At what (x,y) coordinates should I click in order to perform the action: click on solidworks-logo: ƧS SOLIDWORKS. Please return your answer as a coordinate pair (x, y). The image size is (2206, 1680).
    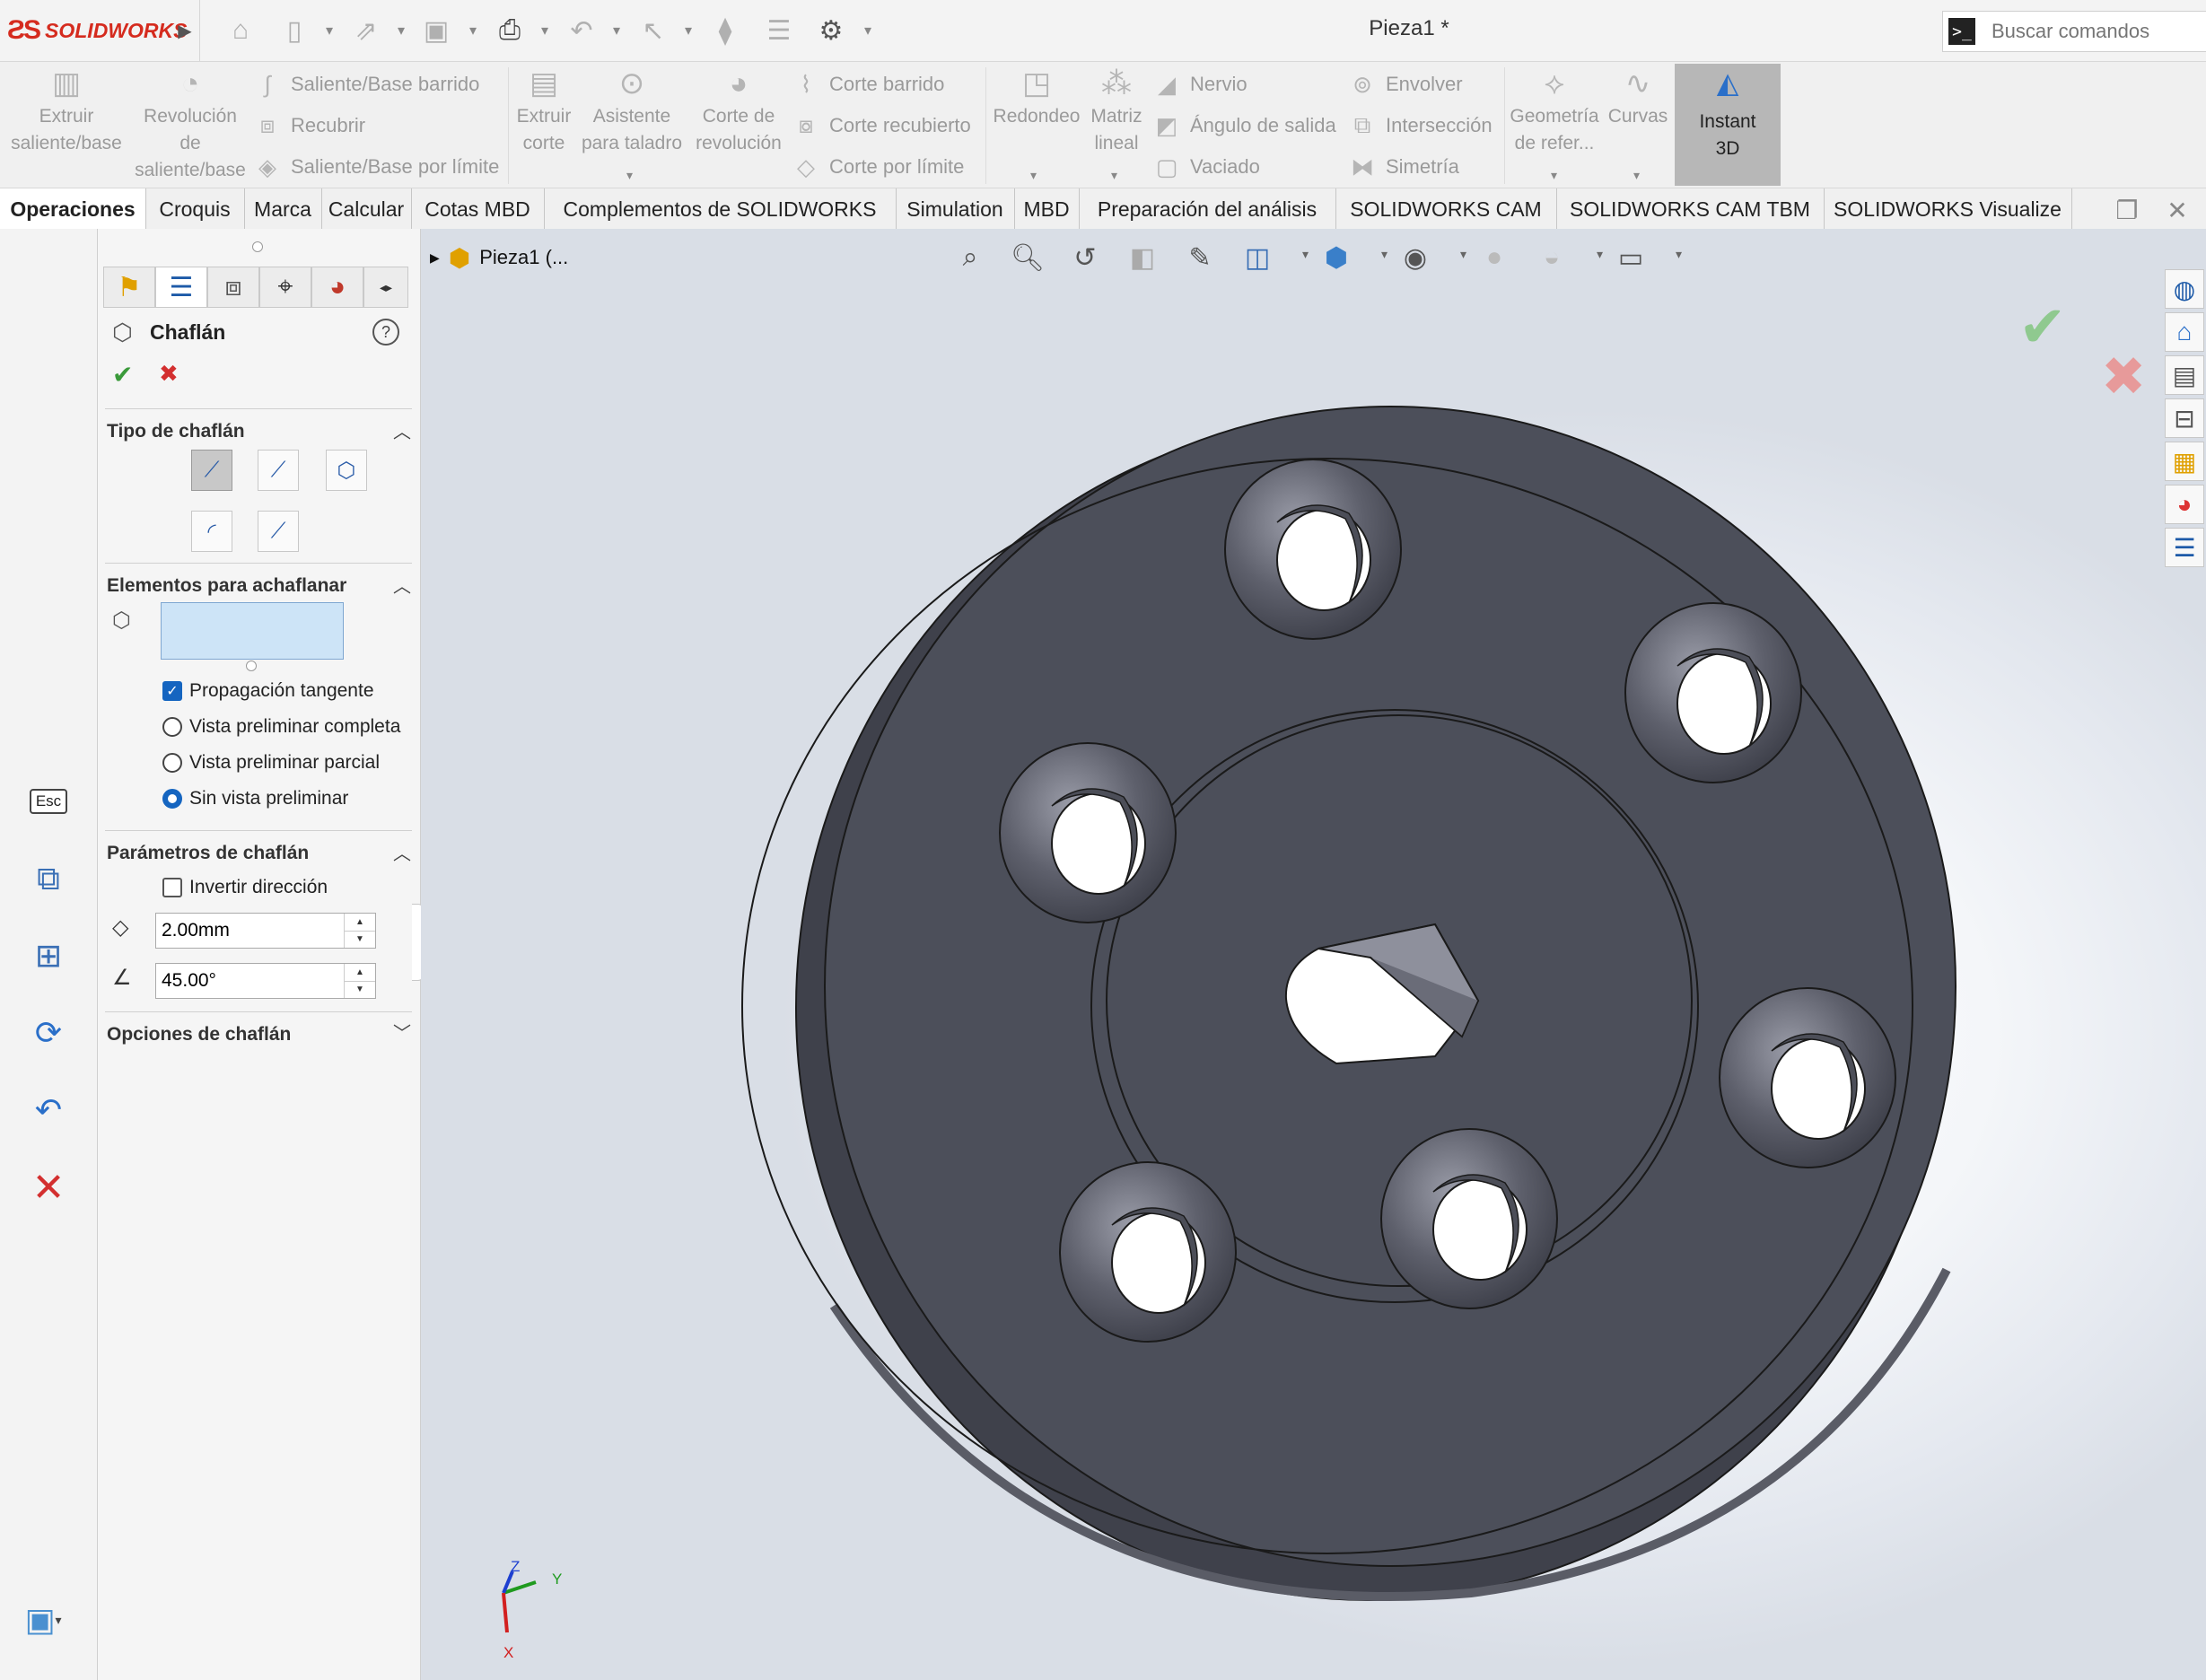
    Looking at the image, I should click on (97, 31).